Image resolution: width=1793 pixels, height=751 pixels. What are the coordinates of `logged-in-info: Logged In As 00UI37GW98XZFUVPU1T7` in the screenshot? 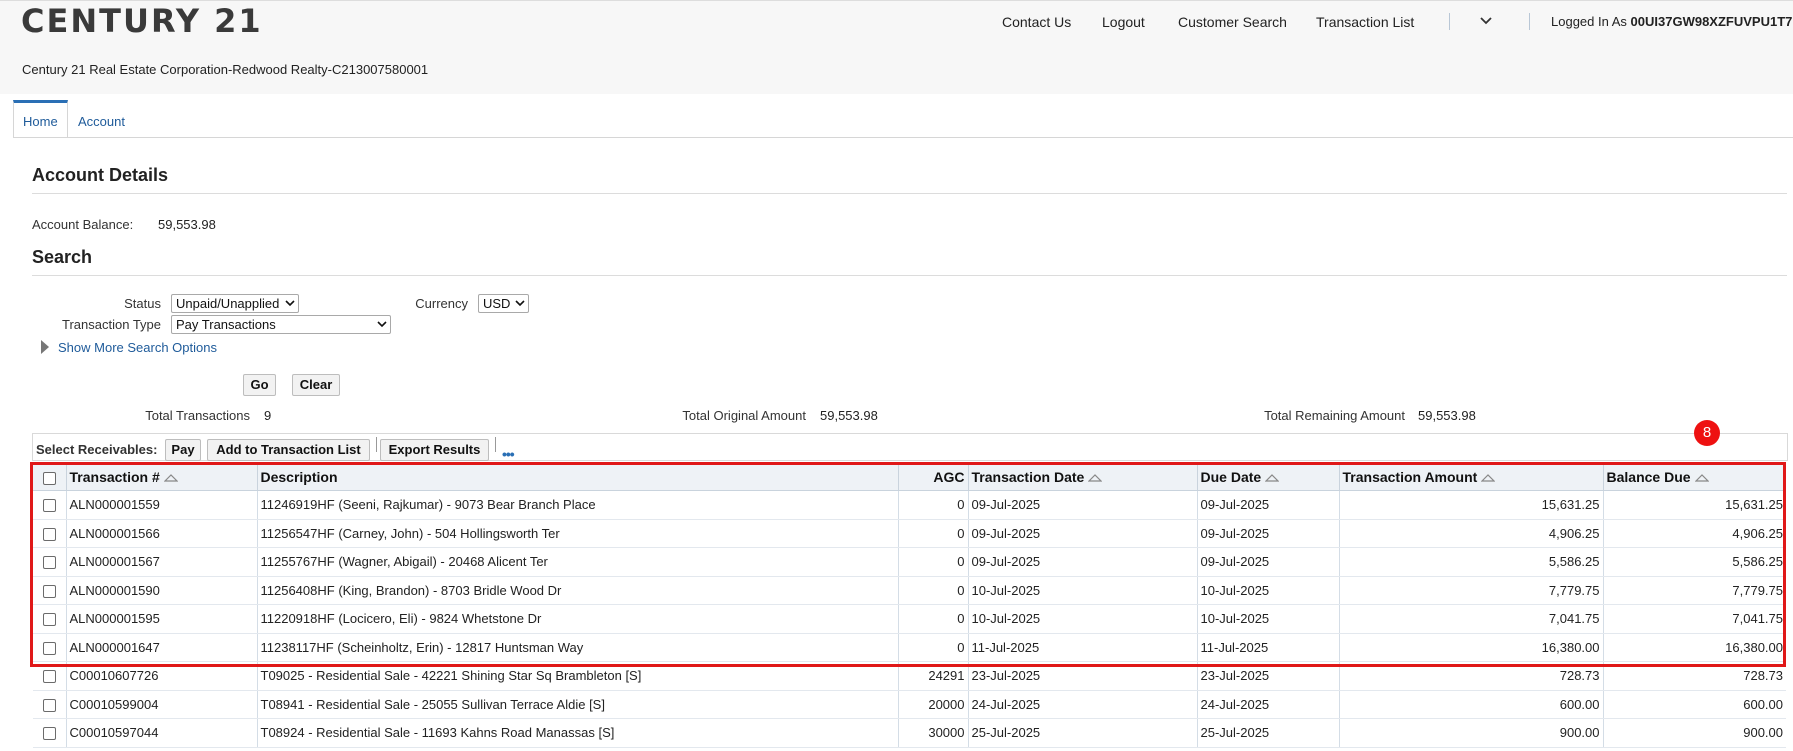 It's located at (1671, 21).